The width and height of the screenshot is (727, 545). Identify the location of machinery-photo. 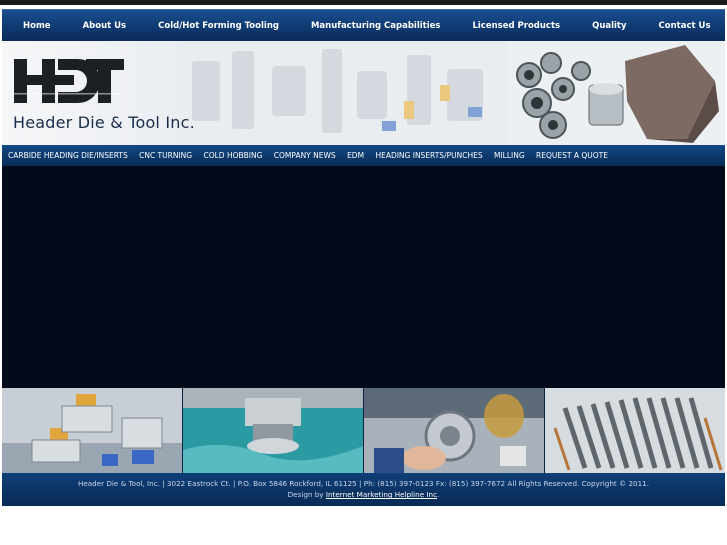
(347, 93).